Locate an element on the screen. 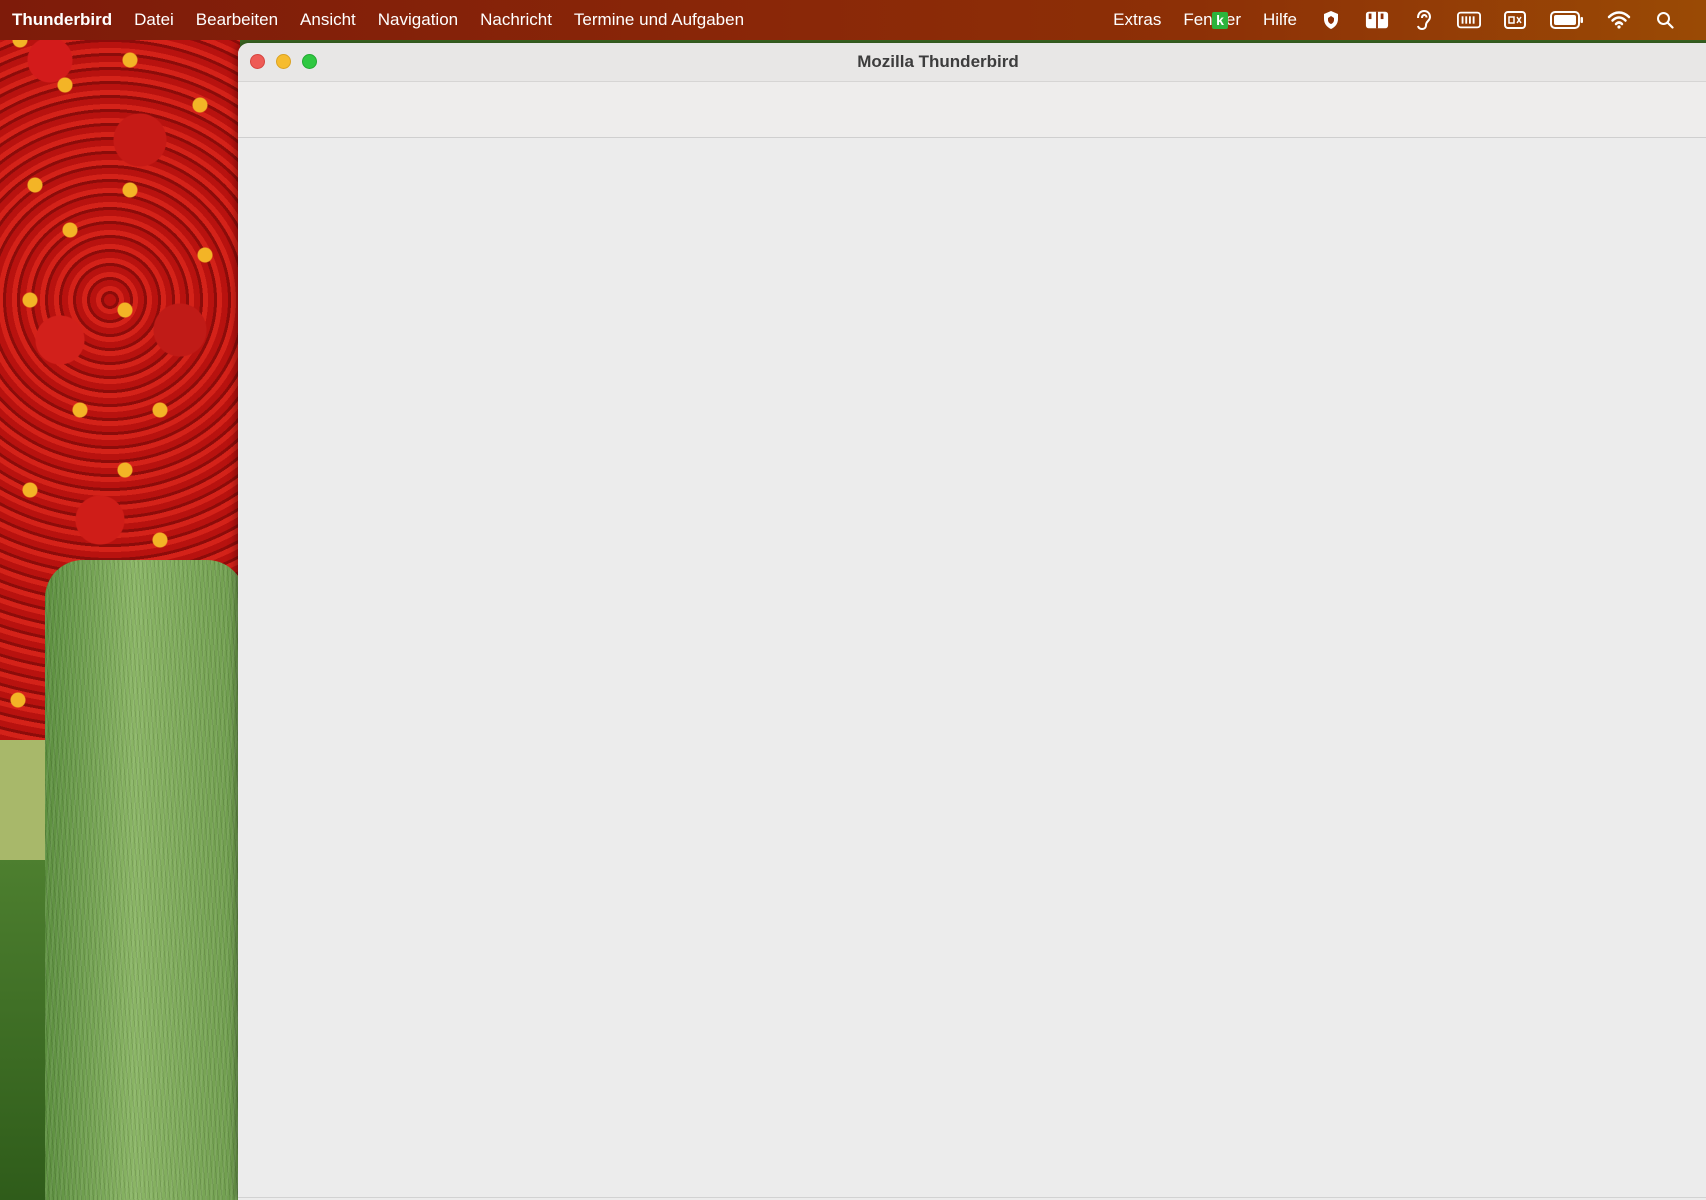 The height and width of the screenshot is (1200, 1706). hearing-icon is located at coordinates (1423, 20).